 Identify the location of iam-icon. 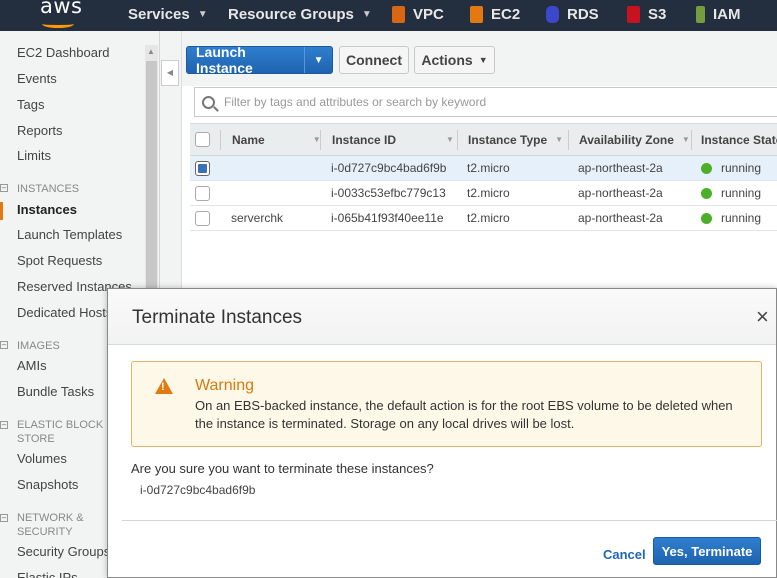
(700, 14).